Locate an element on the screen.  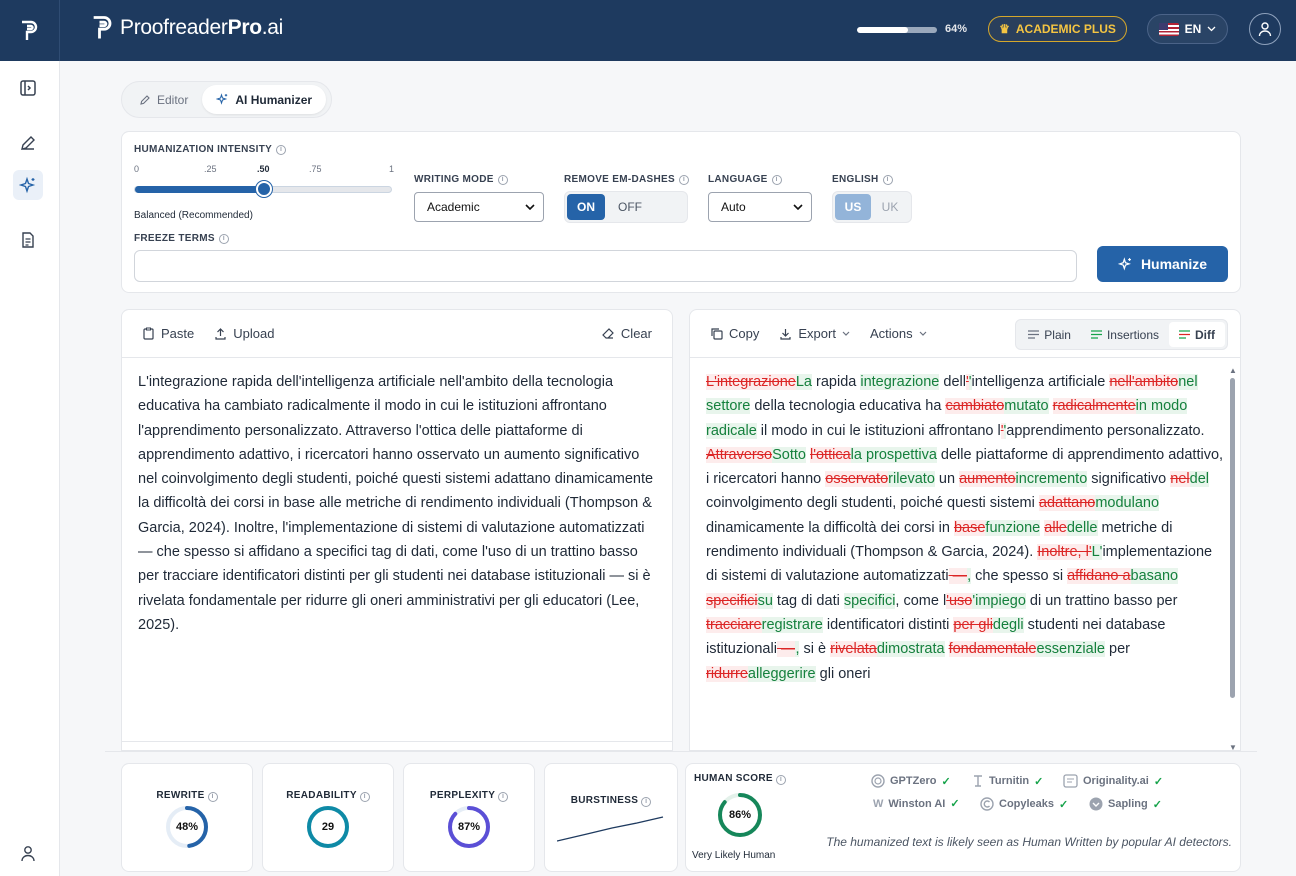
turnitin-icon is located at coordinates (978, 781).